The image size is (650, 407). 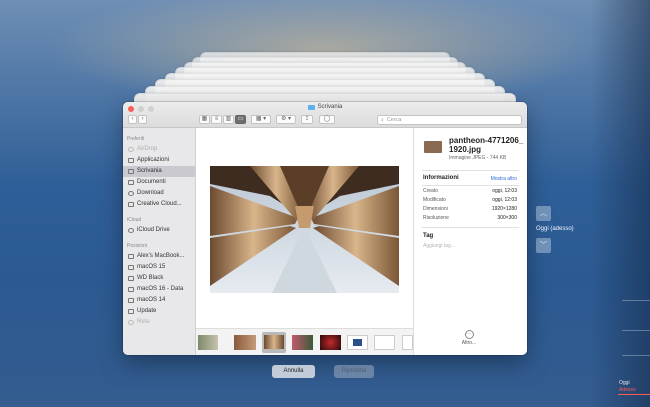 What do you see at coordinates (431, 191) in the screenshot?
I see `info-key: Creato` at bounding box center [431, 191].